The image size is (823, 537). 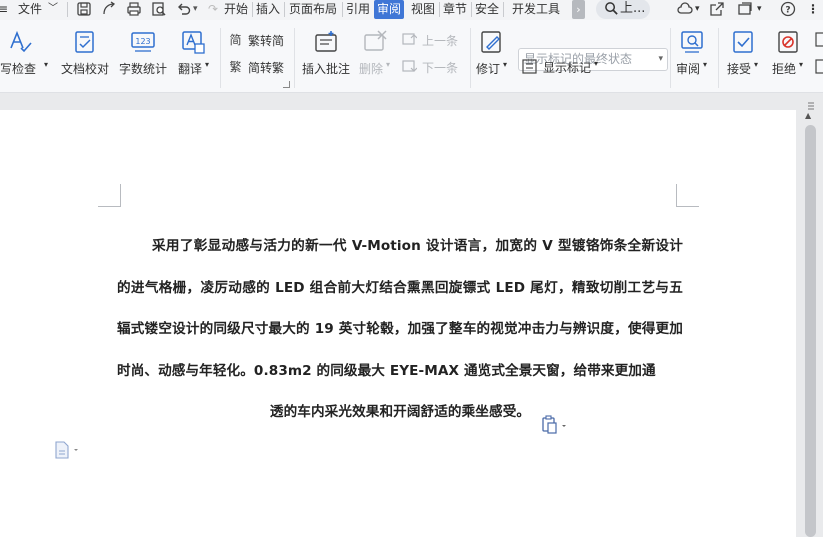 I want to click on next-comment-icon, so click(x=409, y=66).